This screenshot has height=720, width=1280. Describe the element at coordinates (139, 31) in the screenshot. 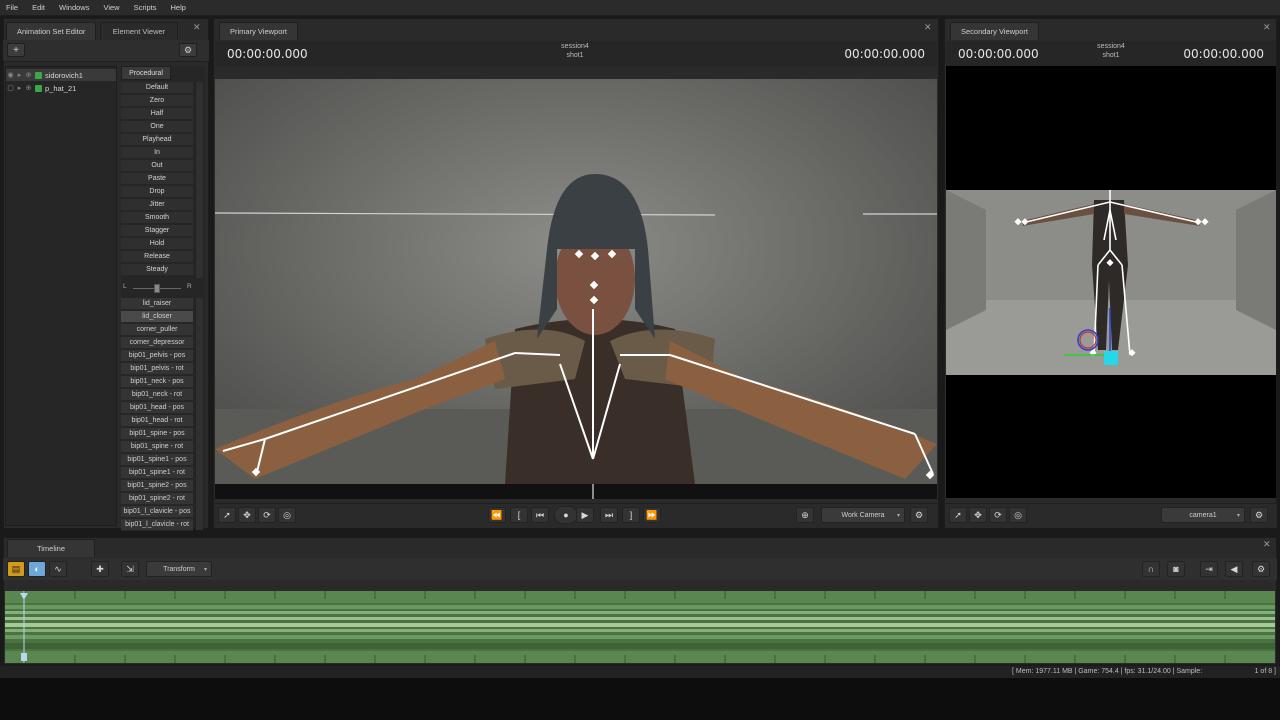

I see `tab-element-viewer: Element Viewer` at that location.